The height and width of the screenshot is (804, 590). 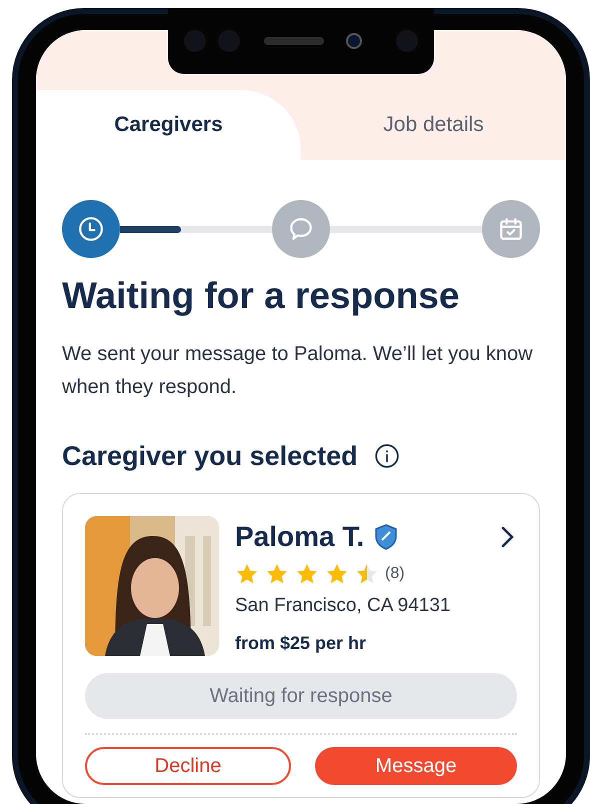 I want to click on camera-icon, so click(x=354, y=41).